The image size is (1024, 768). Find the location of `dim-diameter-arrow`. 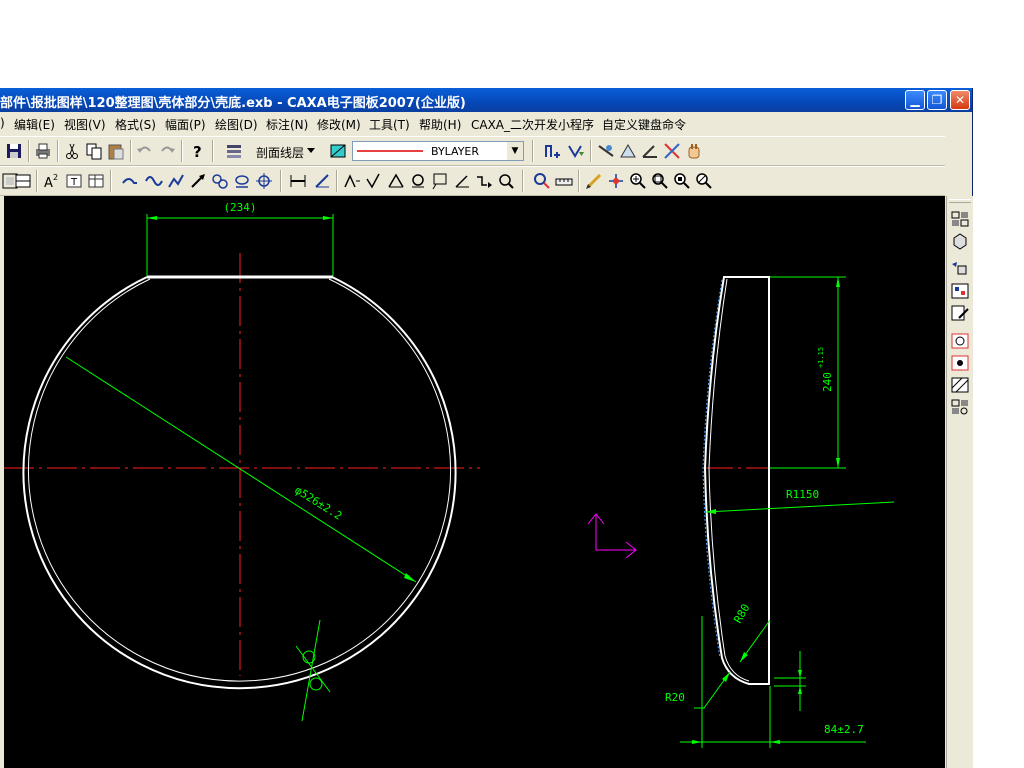

dim-diameter-arrow is located at coordinates (410, 577).